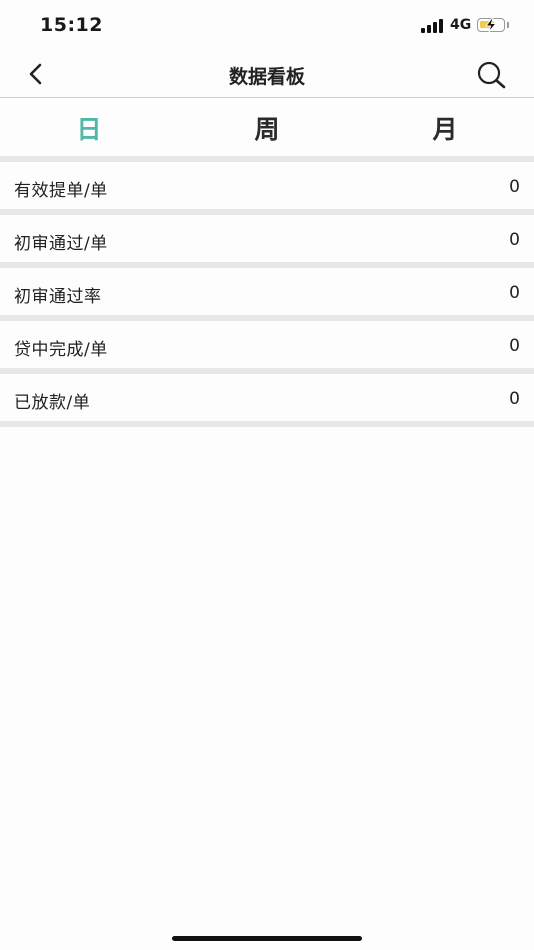 Image resolution: width=534 pixels, height=950 pixels. Describe the element at coordinates (267, 238) in the screenshot. I see `metric-row-initial-approved: 初审通过/单 0` at that location.